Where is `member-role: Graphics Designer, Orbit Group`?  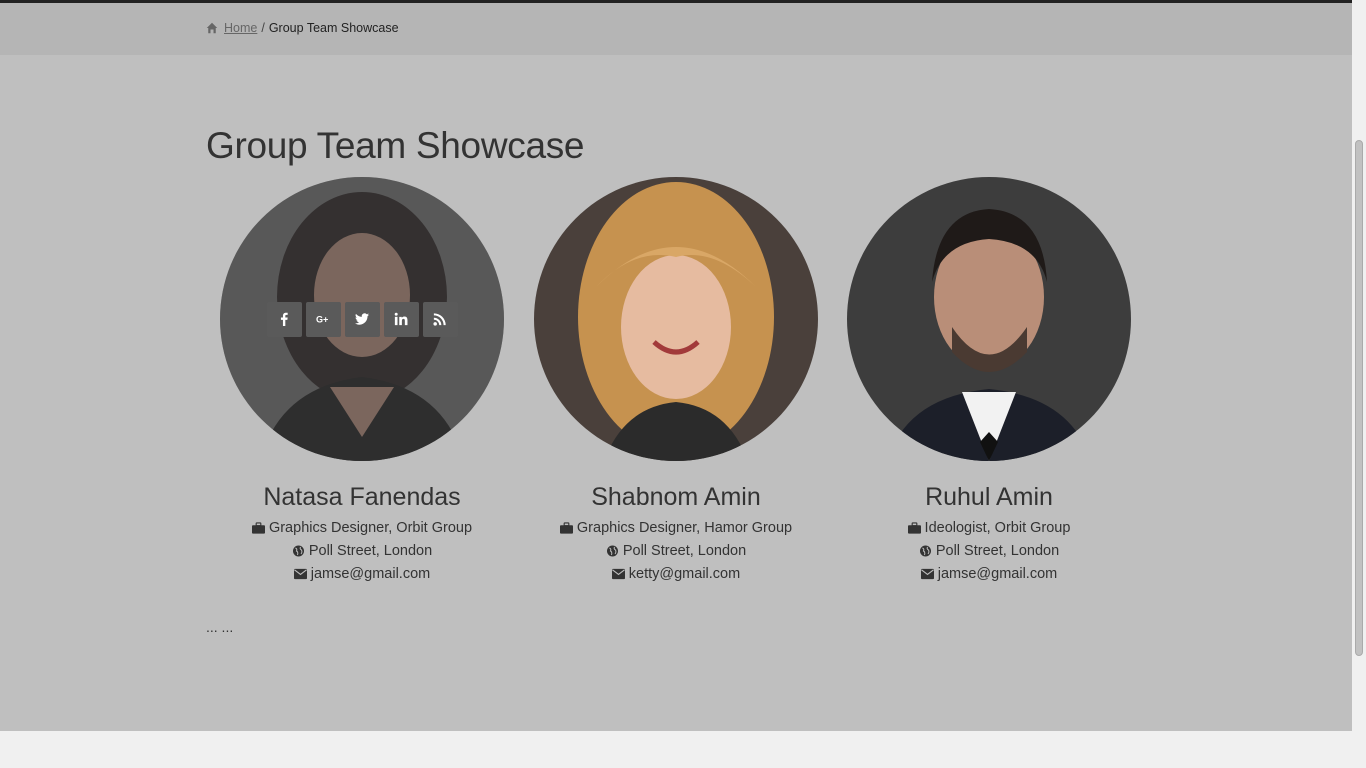 member-role: Graphics Designer, Orbit Group is located at coordinates (362, 528).